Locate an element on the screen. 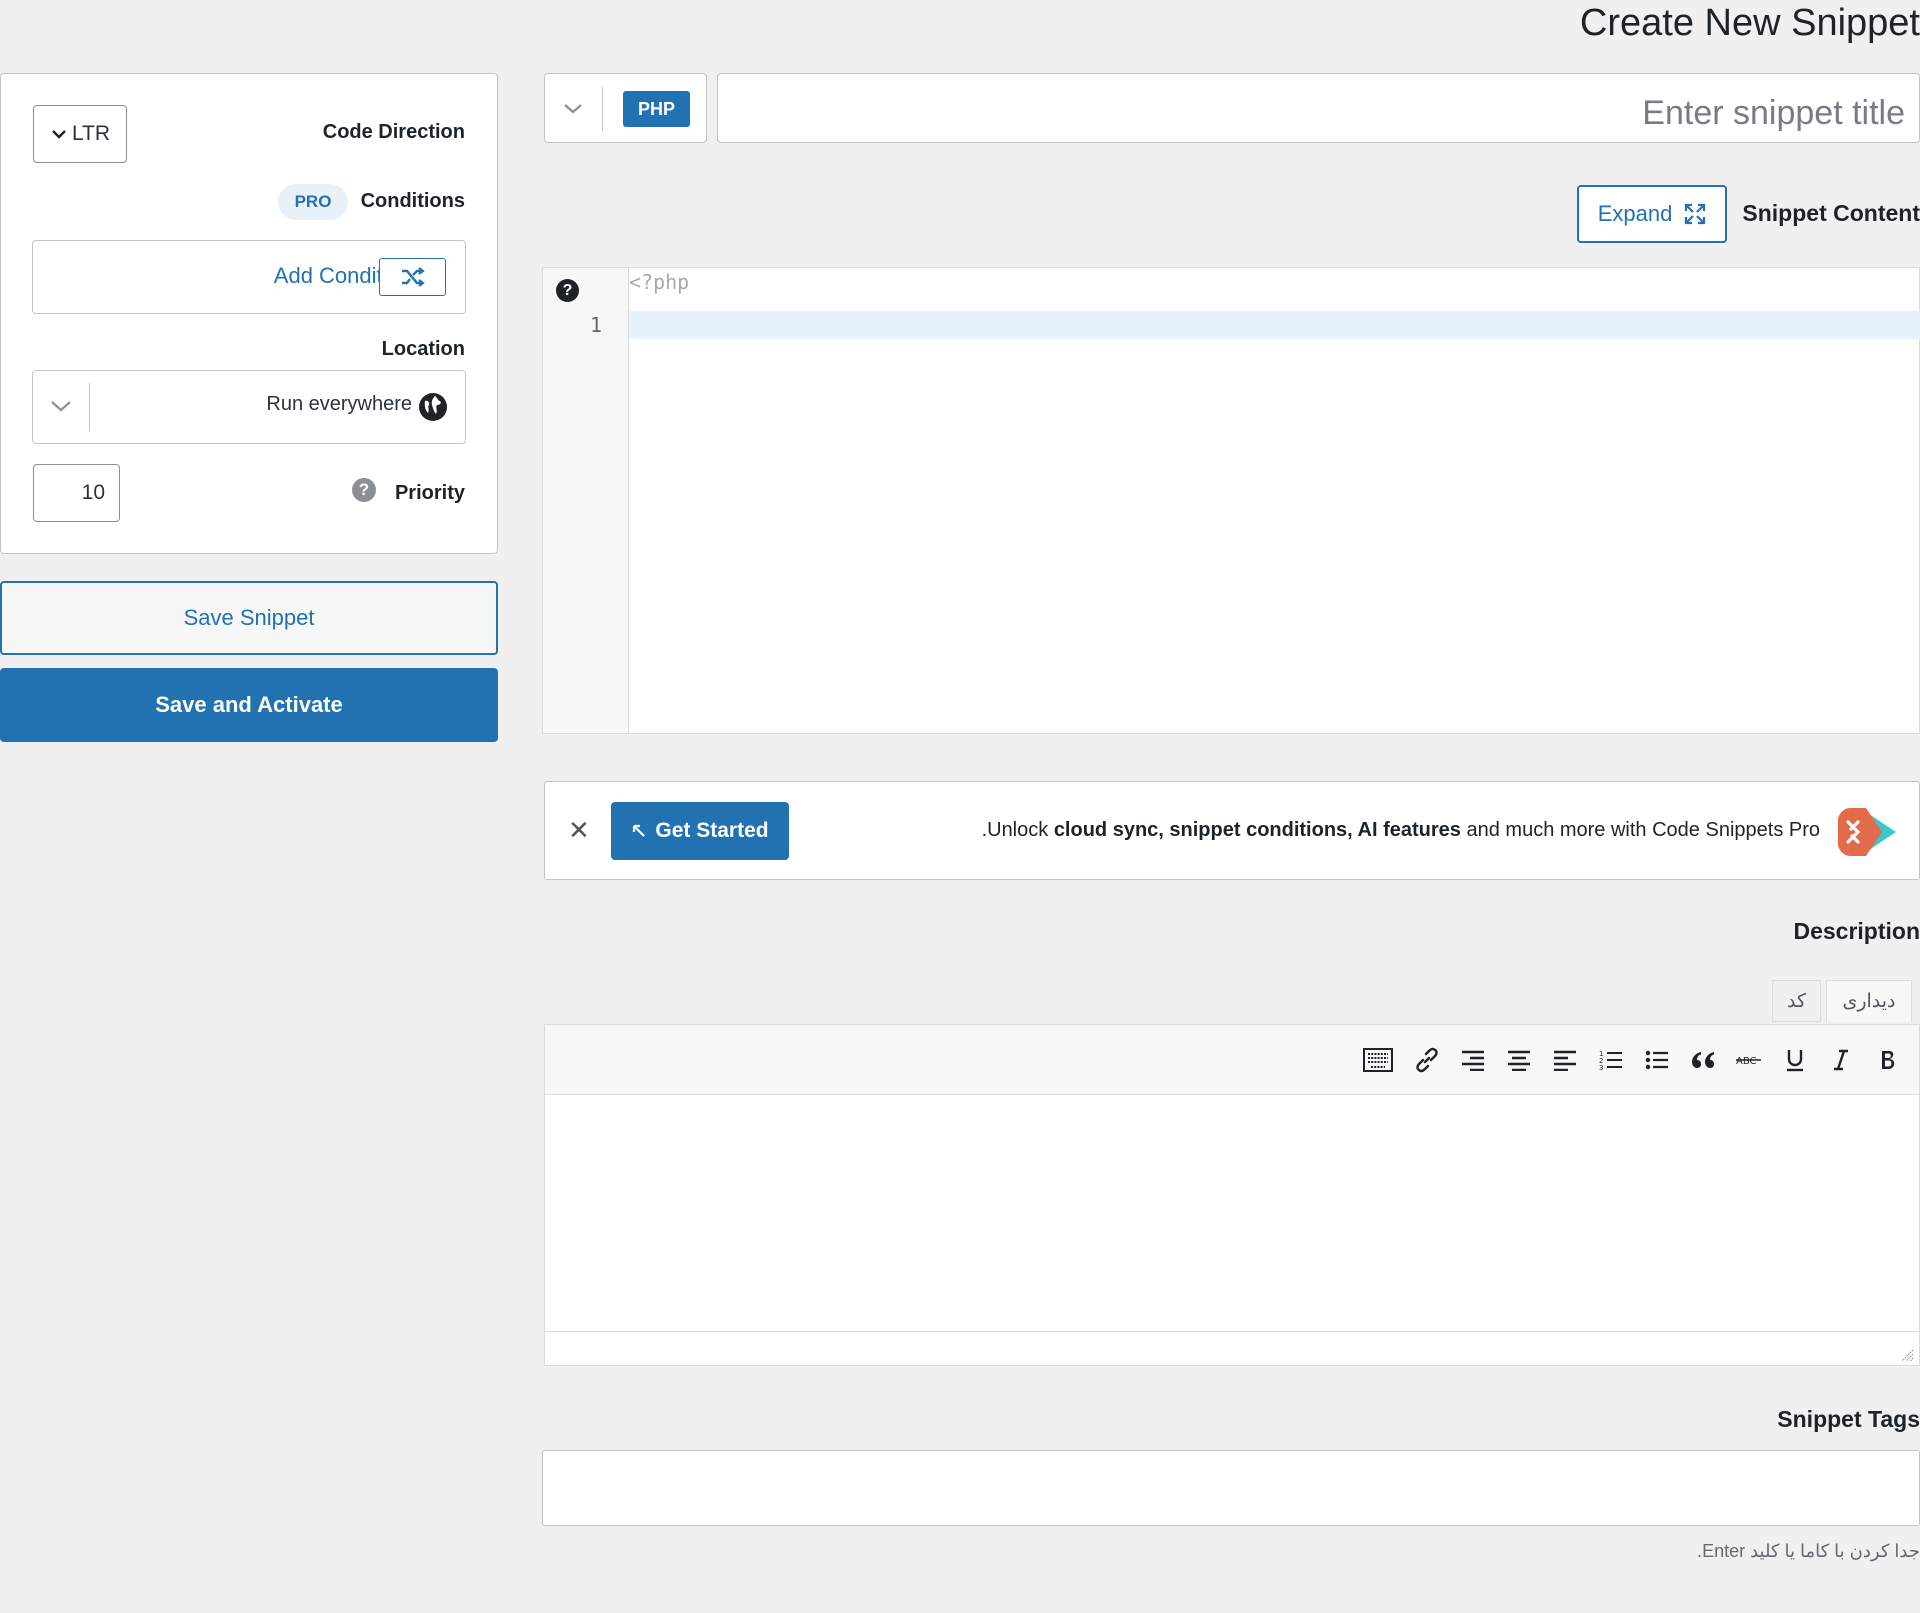 Image resolution: width=1920 pixels, height=1613 pixels. description-label: Description is located at coordinates (1856, 931).